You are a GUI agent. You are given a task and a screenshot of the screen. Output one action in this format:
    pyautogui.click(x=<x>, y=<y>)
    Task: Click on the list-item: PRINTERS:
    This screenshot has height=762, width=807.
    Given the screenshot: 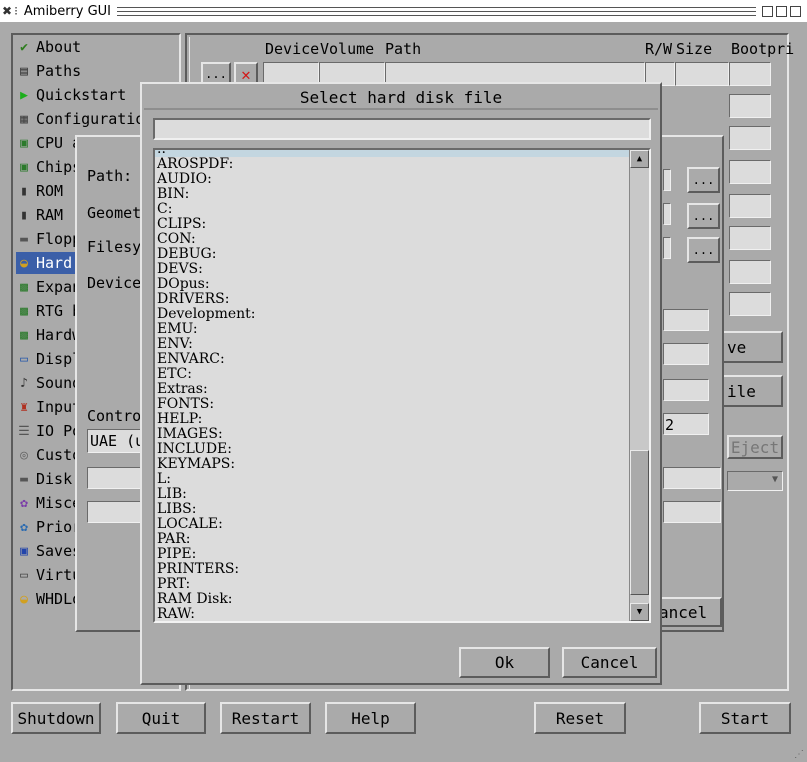 What is the action you would take?
    pyautogui.click(x=393, y=569)
    